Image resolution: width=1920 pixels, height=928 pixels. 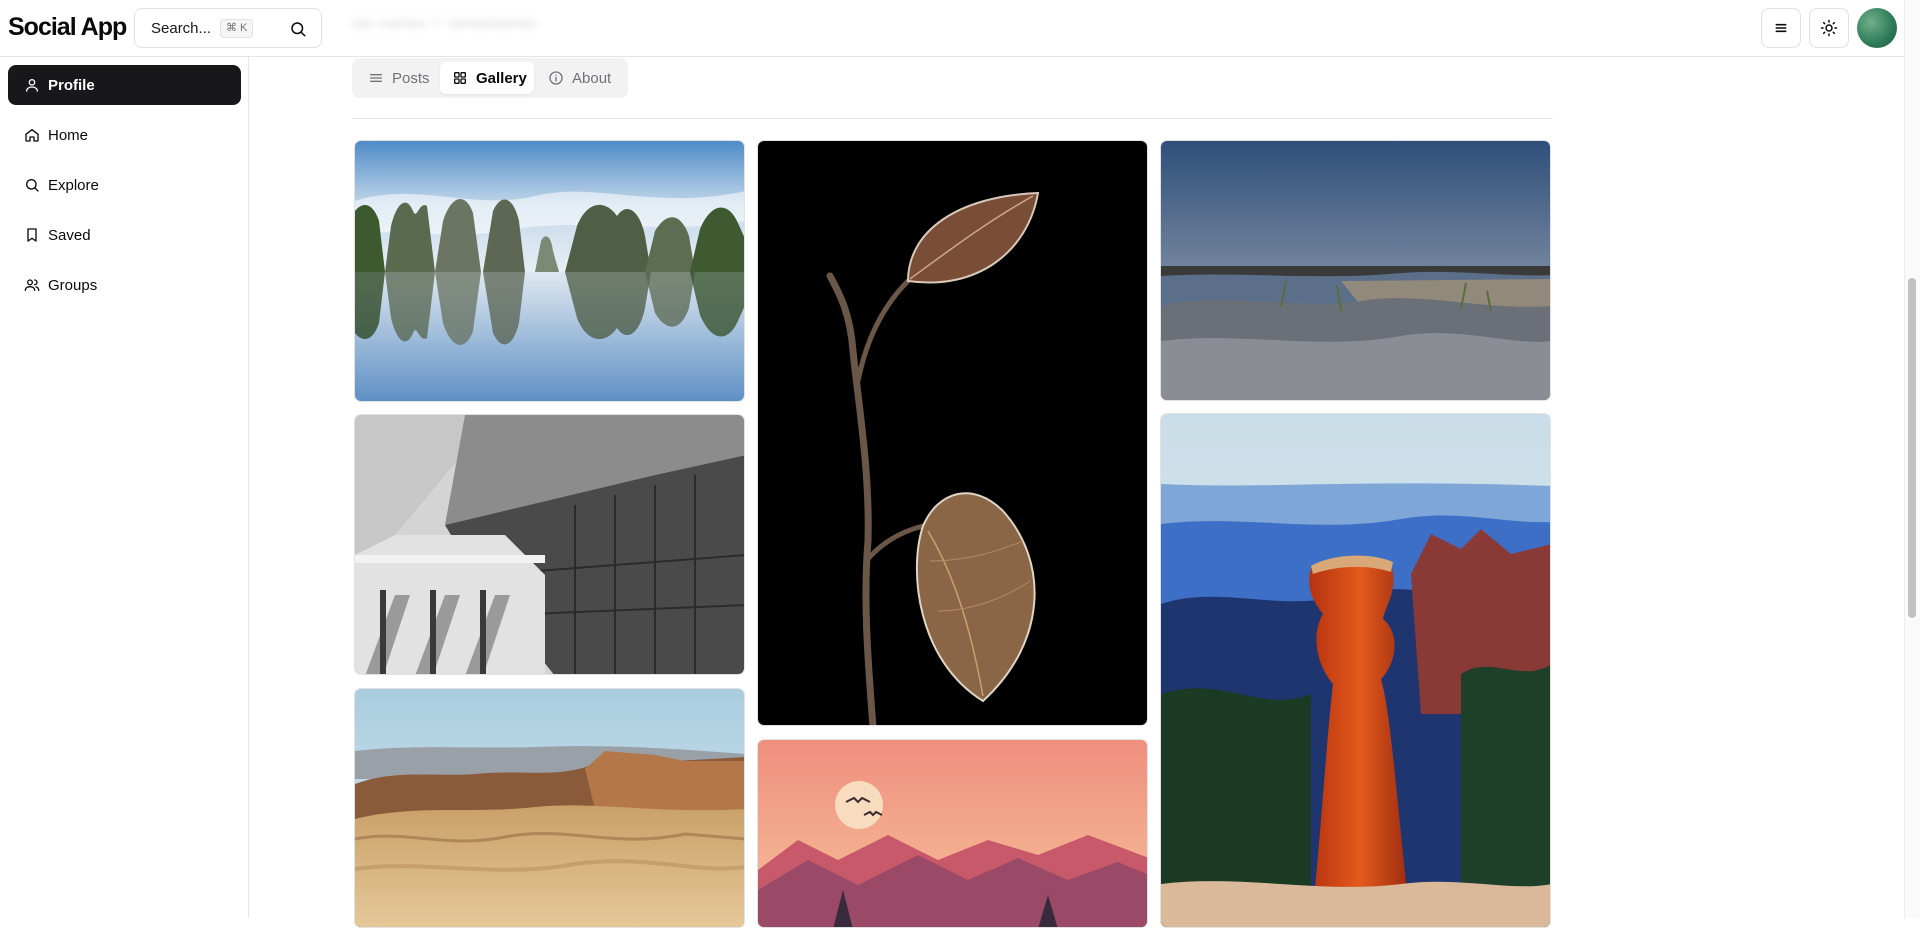 I want to click on menu-icon, so click(x=1781, y=28).